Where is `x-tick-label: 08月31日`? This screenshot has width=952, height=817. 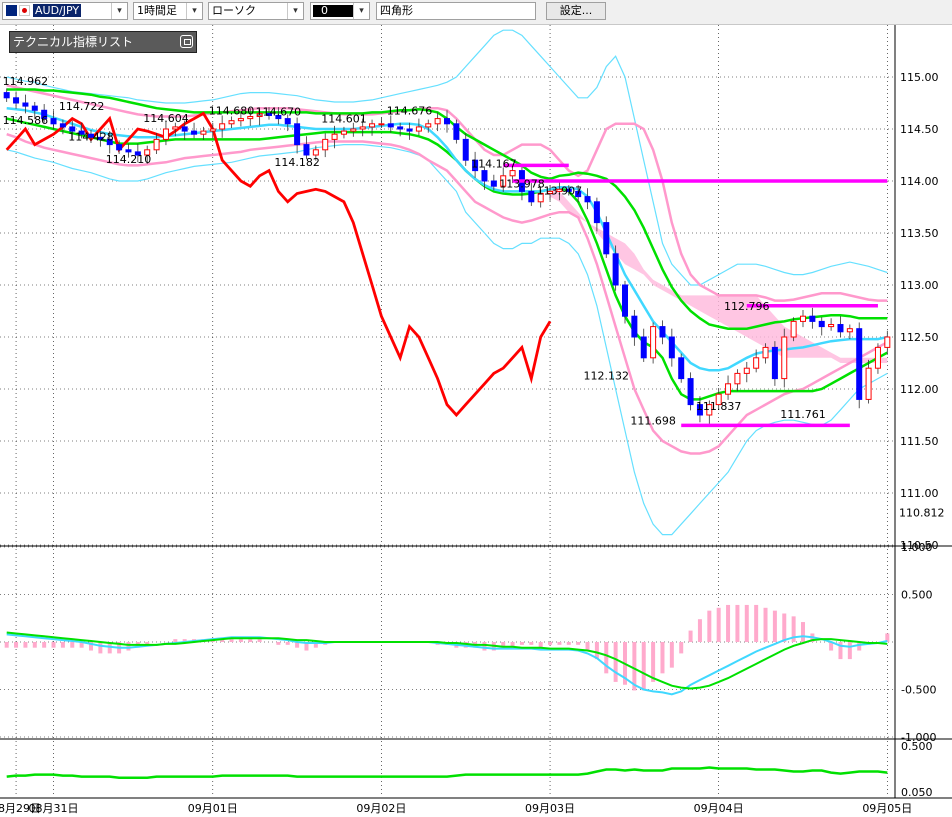
x-tick-label: 08月31日 is located at coordinates (54, 808).